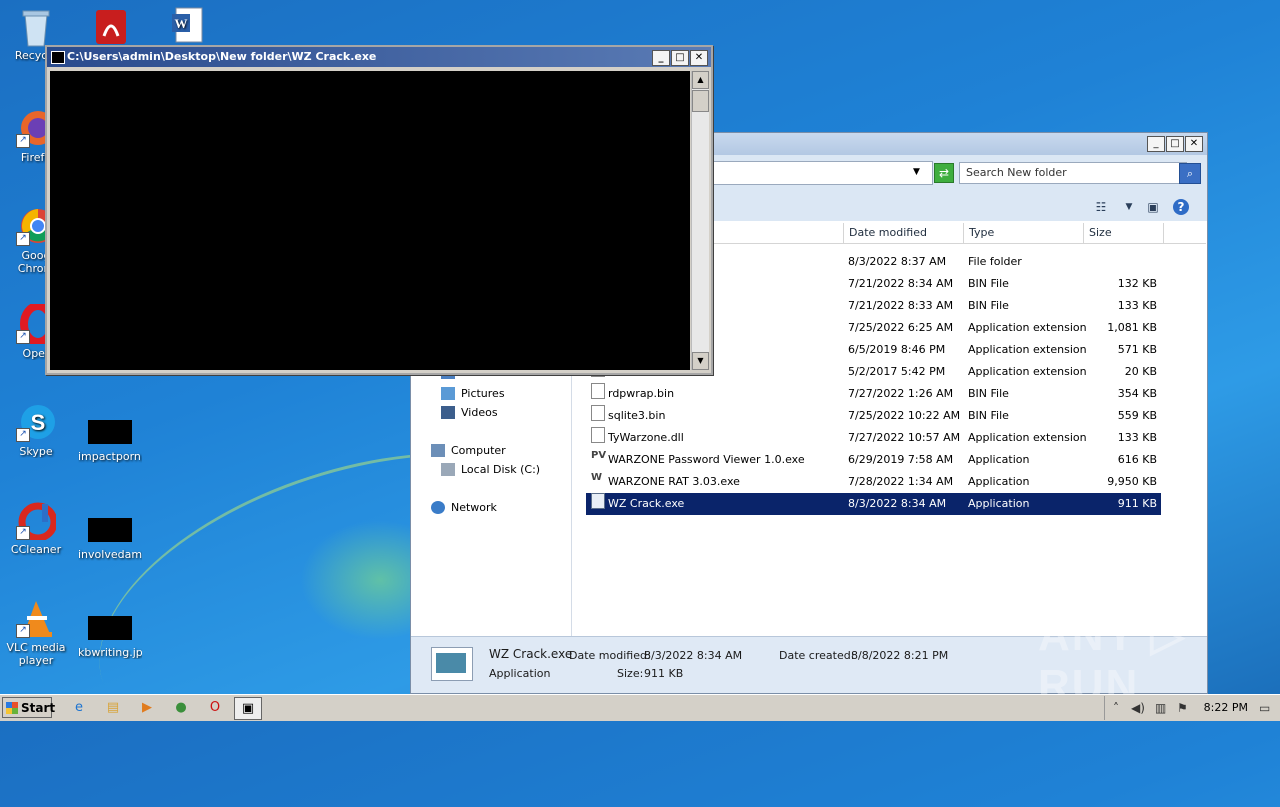 The height and width of the screenshot is (807, 1280). What do you see at coordinates (897, 261) in the screenshot?
I see `file-date: 8/3/2022 8:37 AM` at bounding box center [897, 261].